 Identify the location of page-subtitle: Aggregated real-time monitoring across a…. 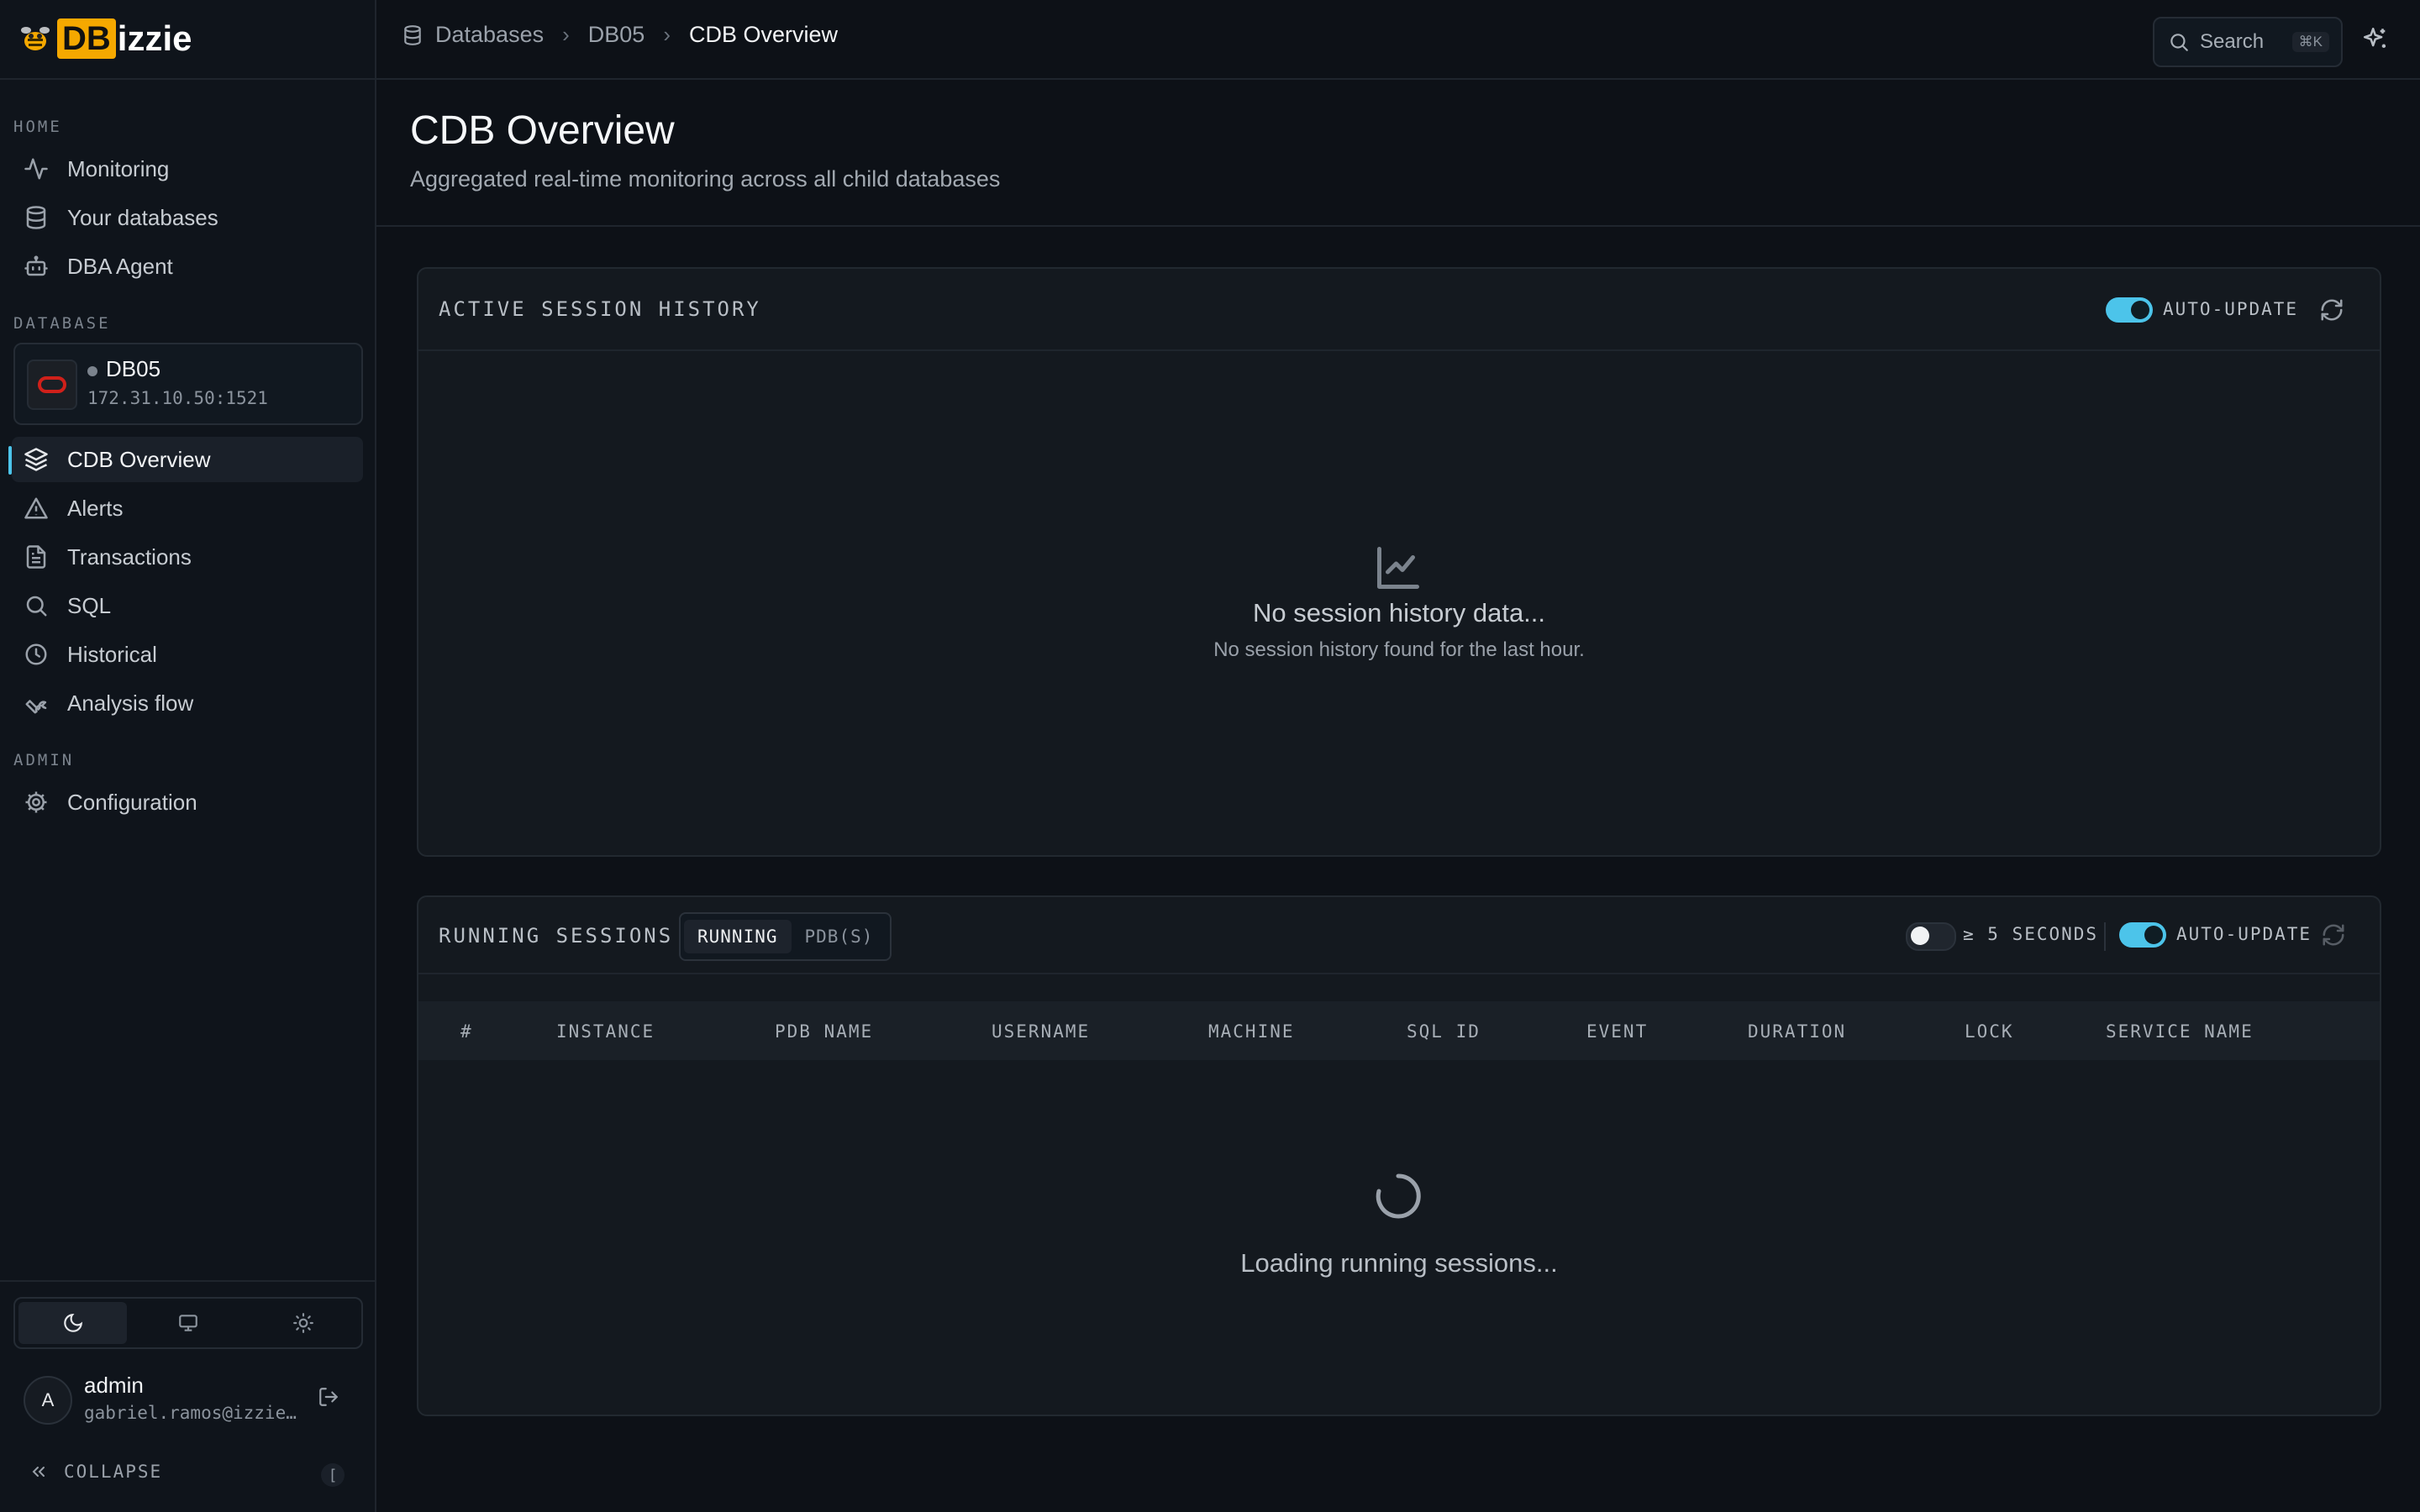
(705, 179).